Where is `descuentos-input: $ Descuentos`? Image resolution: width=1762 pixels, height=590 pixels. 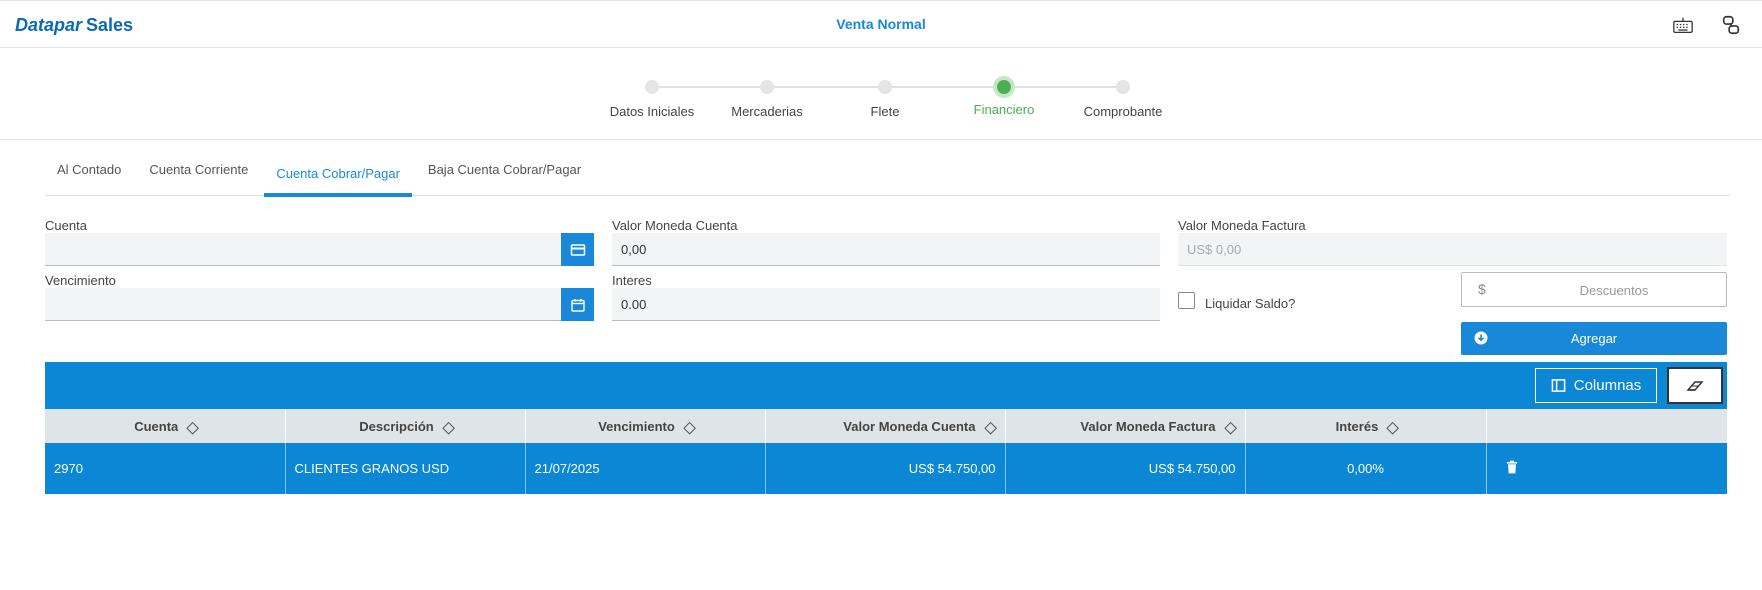
descuentos-input: $ Descuentos is located at coordinates (1594, 289).